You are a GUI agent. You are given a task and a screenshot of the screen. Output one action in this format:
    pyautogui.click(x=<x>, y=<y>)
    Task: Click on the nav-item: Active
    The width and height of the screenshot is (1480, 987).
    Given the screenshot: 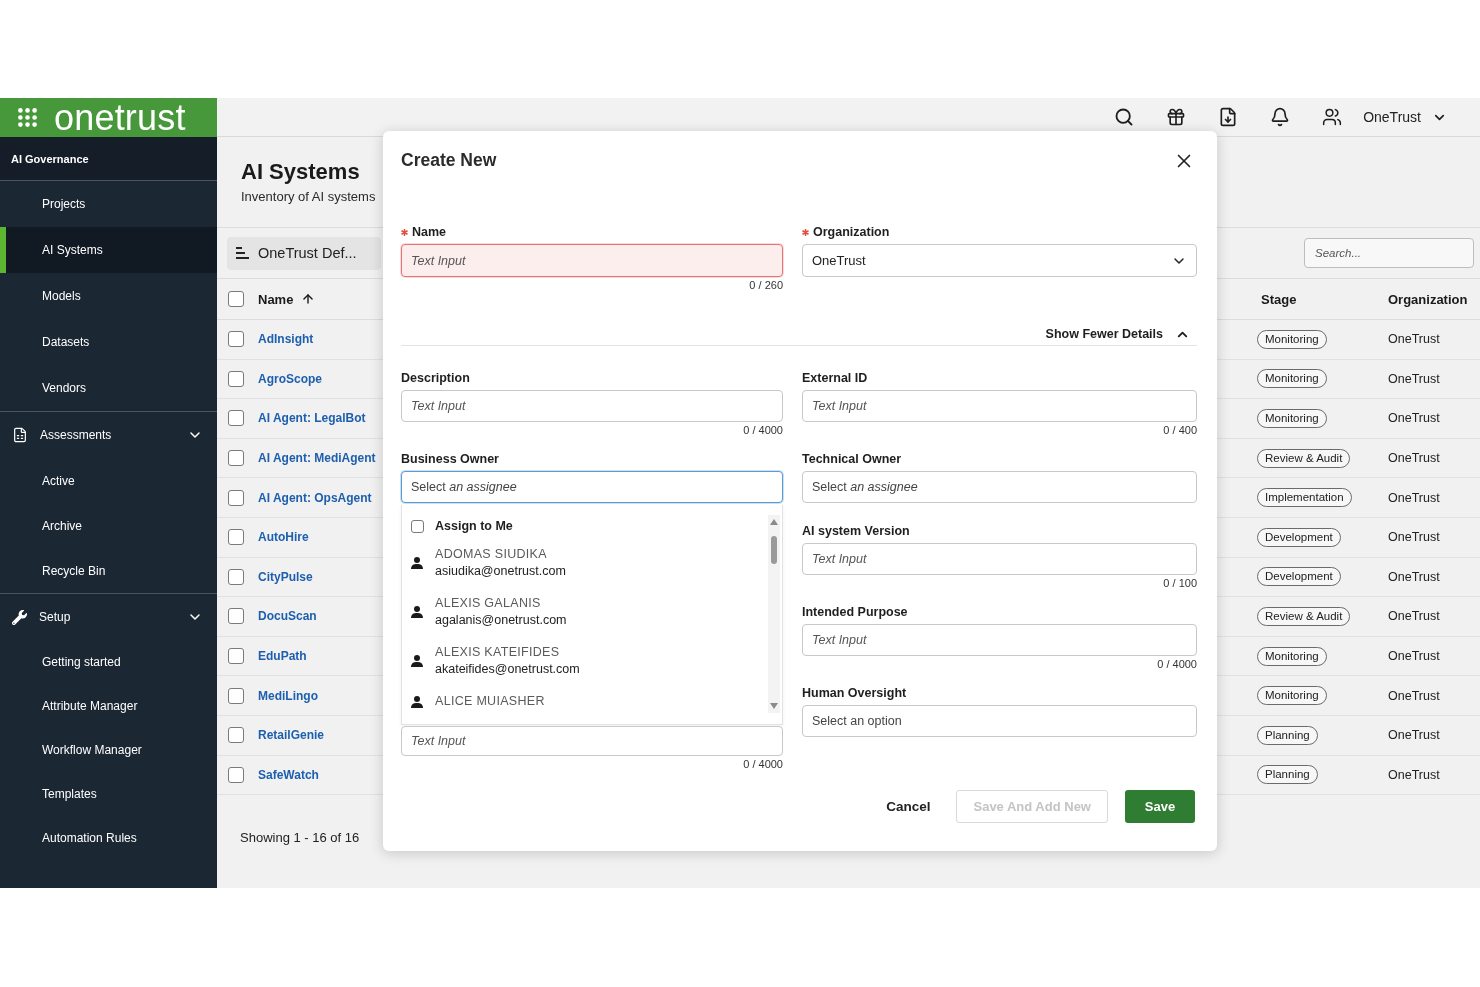 What is the action you would take?
    pyautogui.click(x=108, y=480)
    